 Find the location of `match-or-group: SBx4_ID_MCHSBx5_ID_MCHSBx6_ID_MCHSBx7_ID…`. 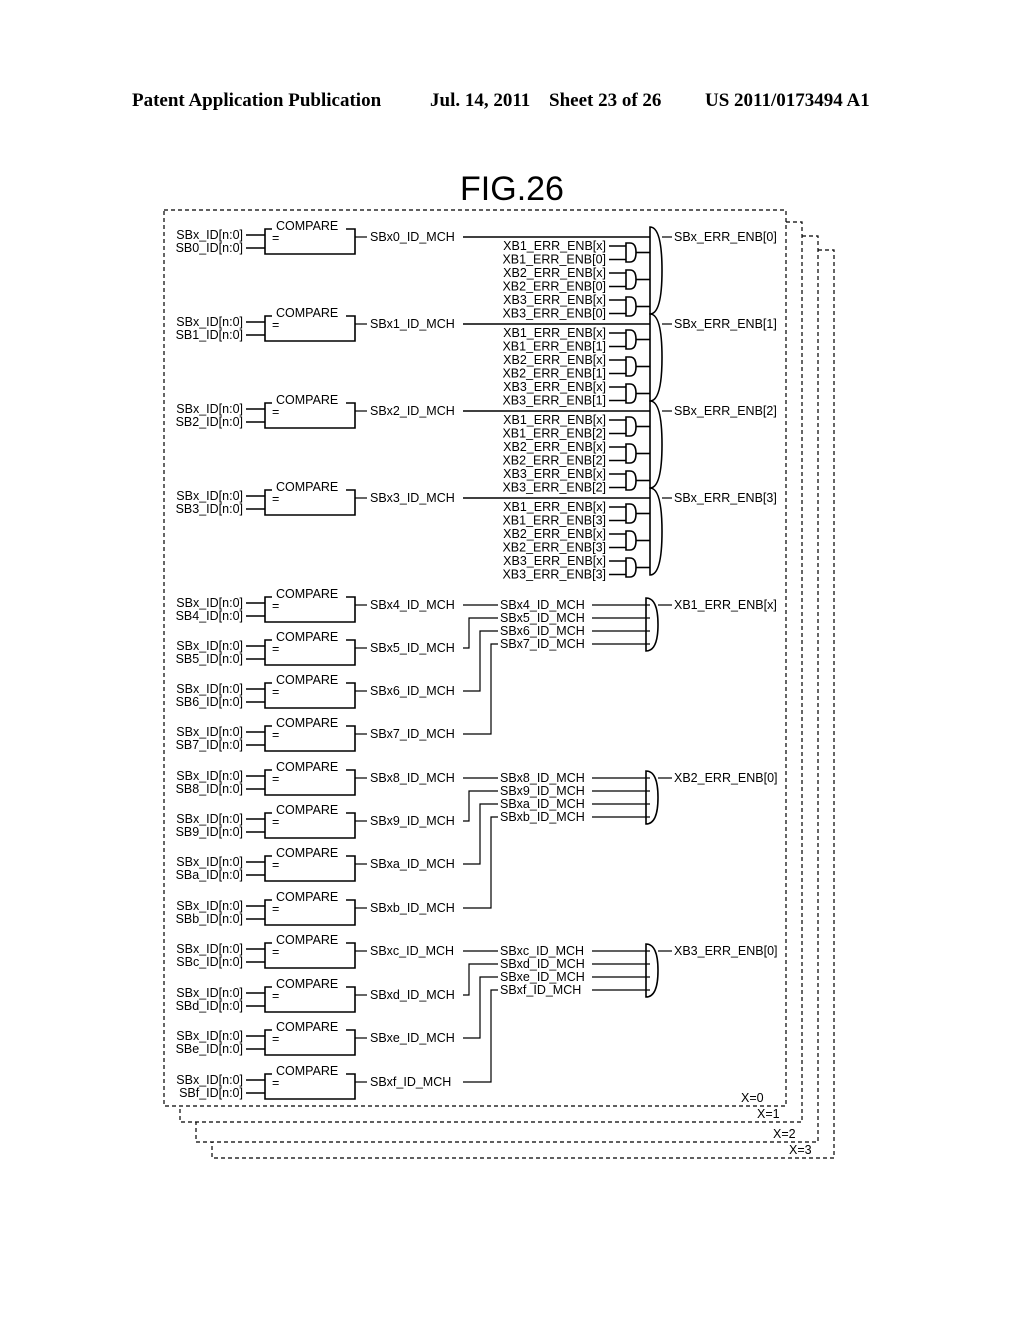

match-or-group: SBx4_ID_MCHSBx5_ID_MCHSBx6_ID_MCHSBx7_ID… is located at coordinates (620, 666).